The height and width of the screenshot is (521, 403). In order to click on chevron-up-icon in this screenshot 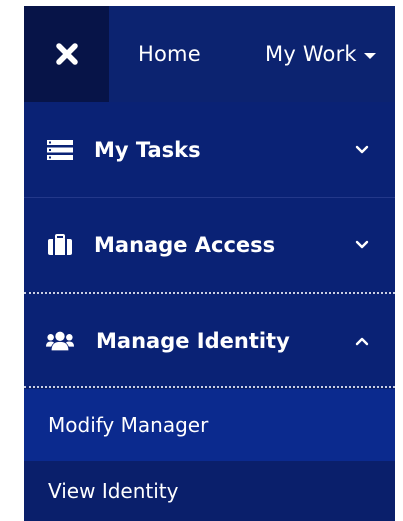, I will do `click(362, 341)`.